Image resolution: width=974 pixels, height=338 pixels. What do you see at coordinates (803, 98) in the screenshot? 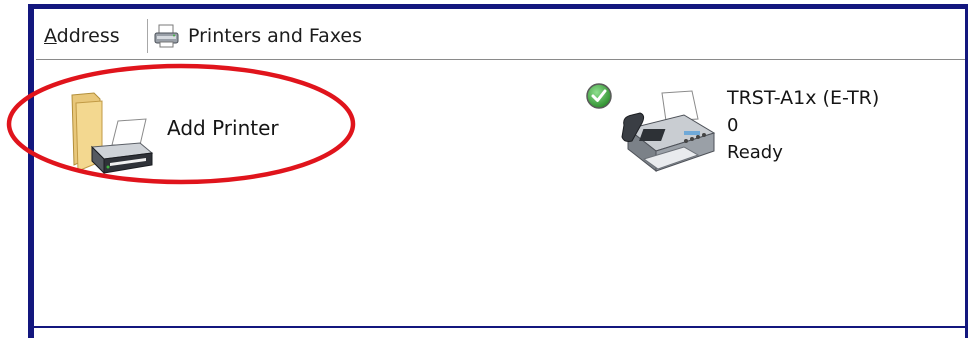
I see `printer-name: TRST-A1x (E-TR)` at bounding box center [803, 98].